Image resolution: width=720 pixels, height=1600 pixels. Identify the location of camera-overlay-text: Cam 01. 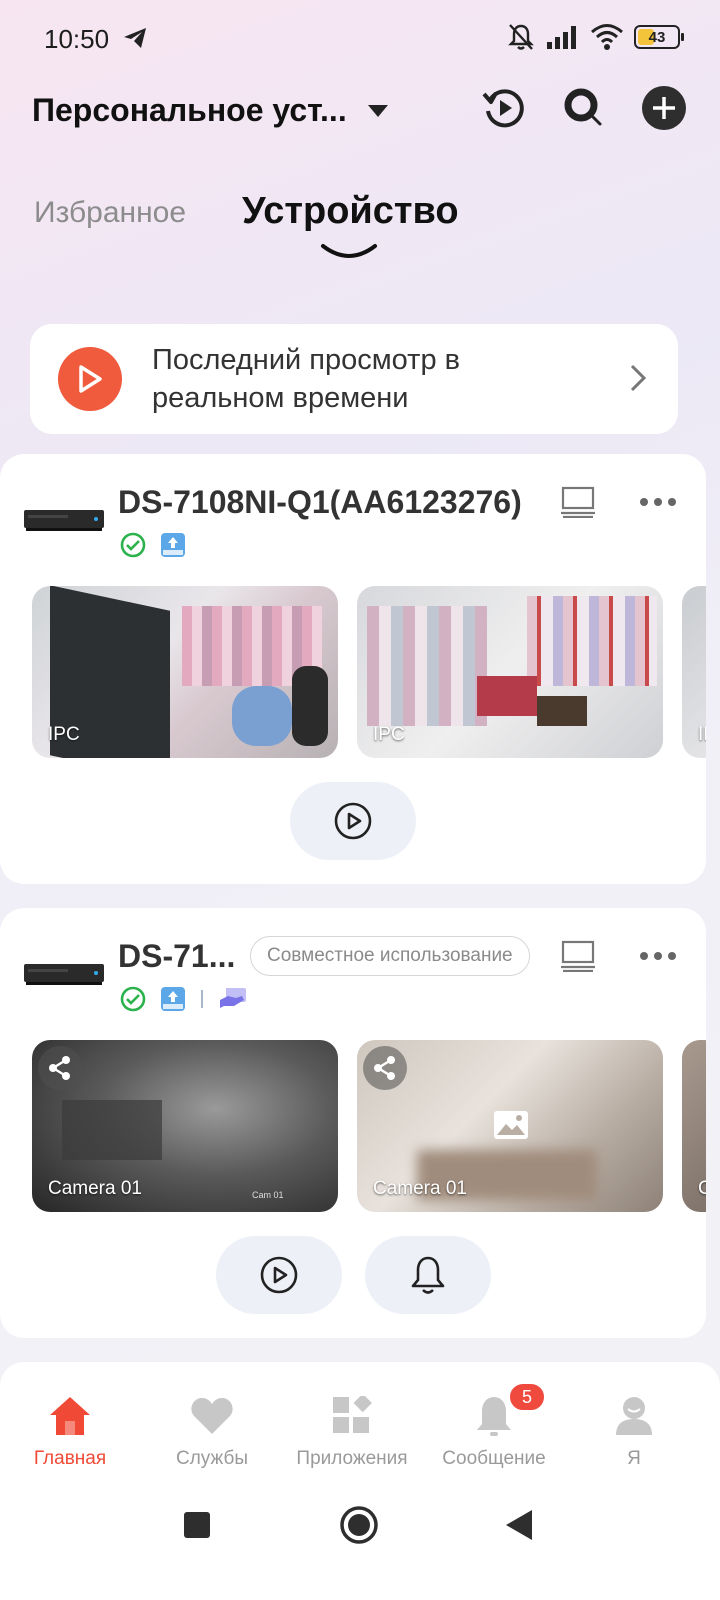
(268, 1195).